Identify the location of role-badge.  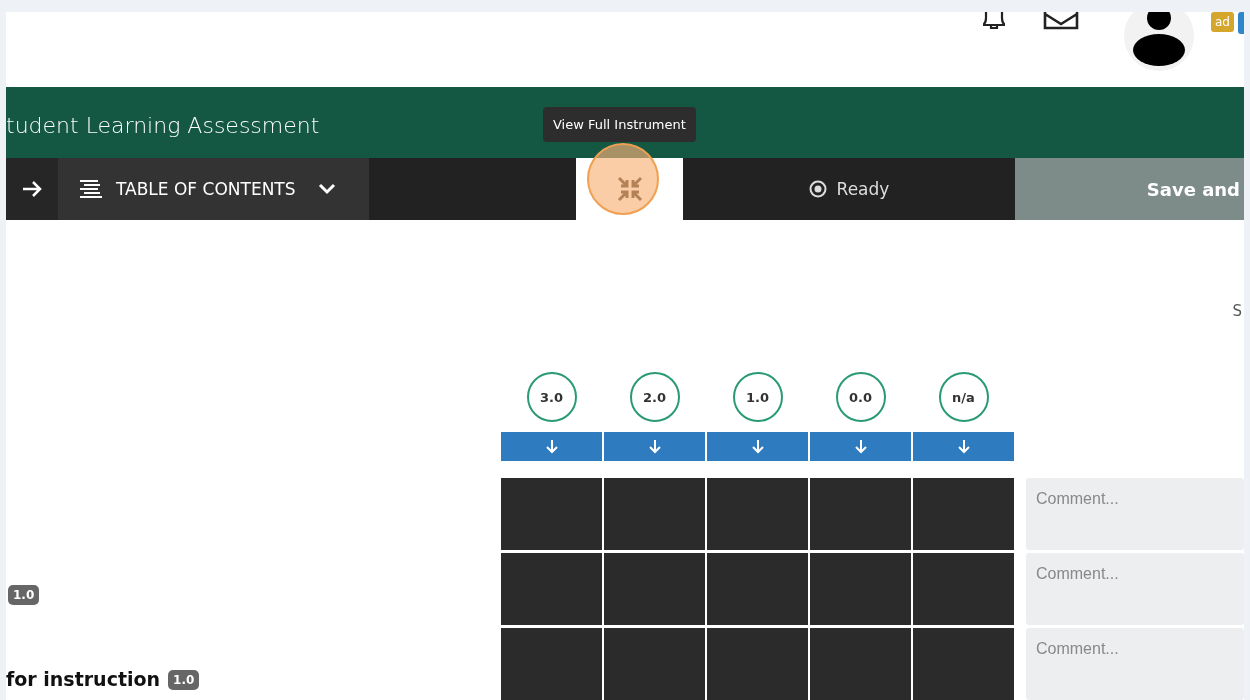
(1241, 23).